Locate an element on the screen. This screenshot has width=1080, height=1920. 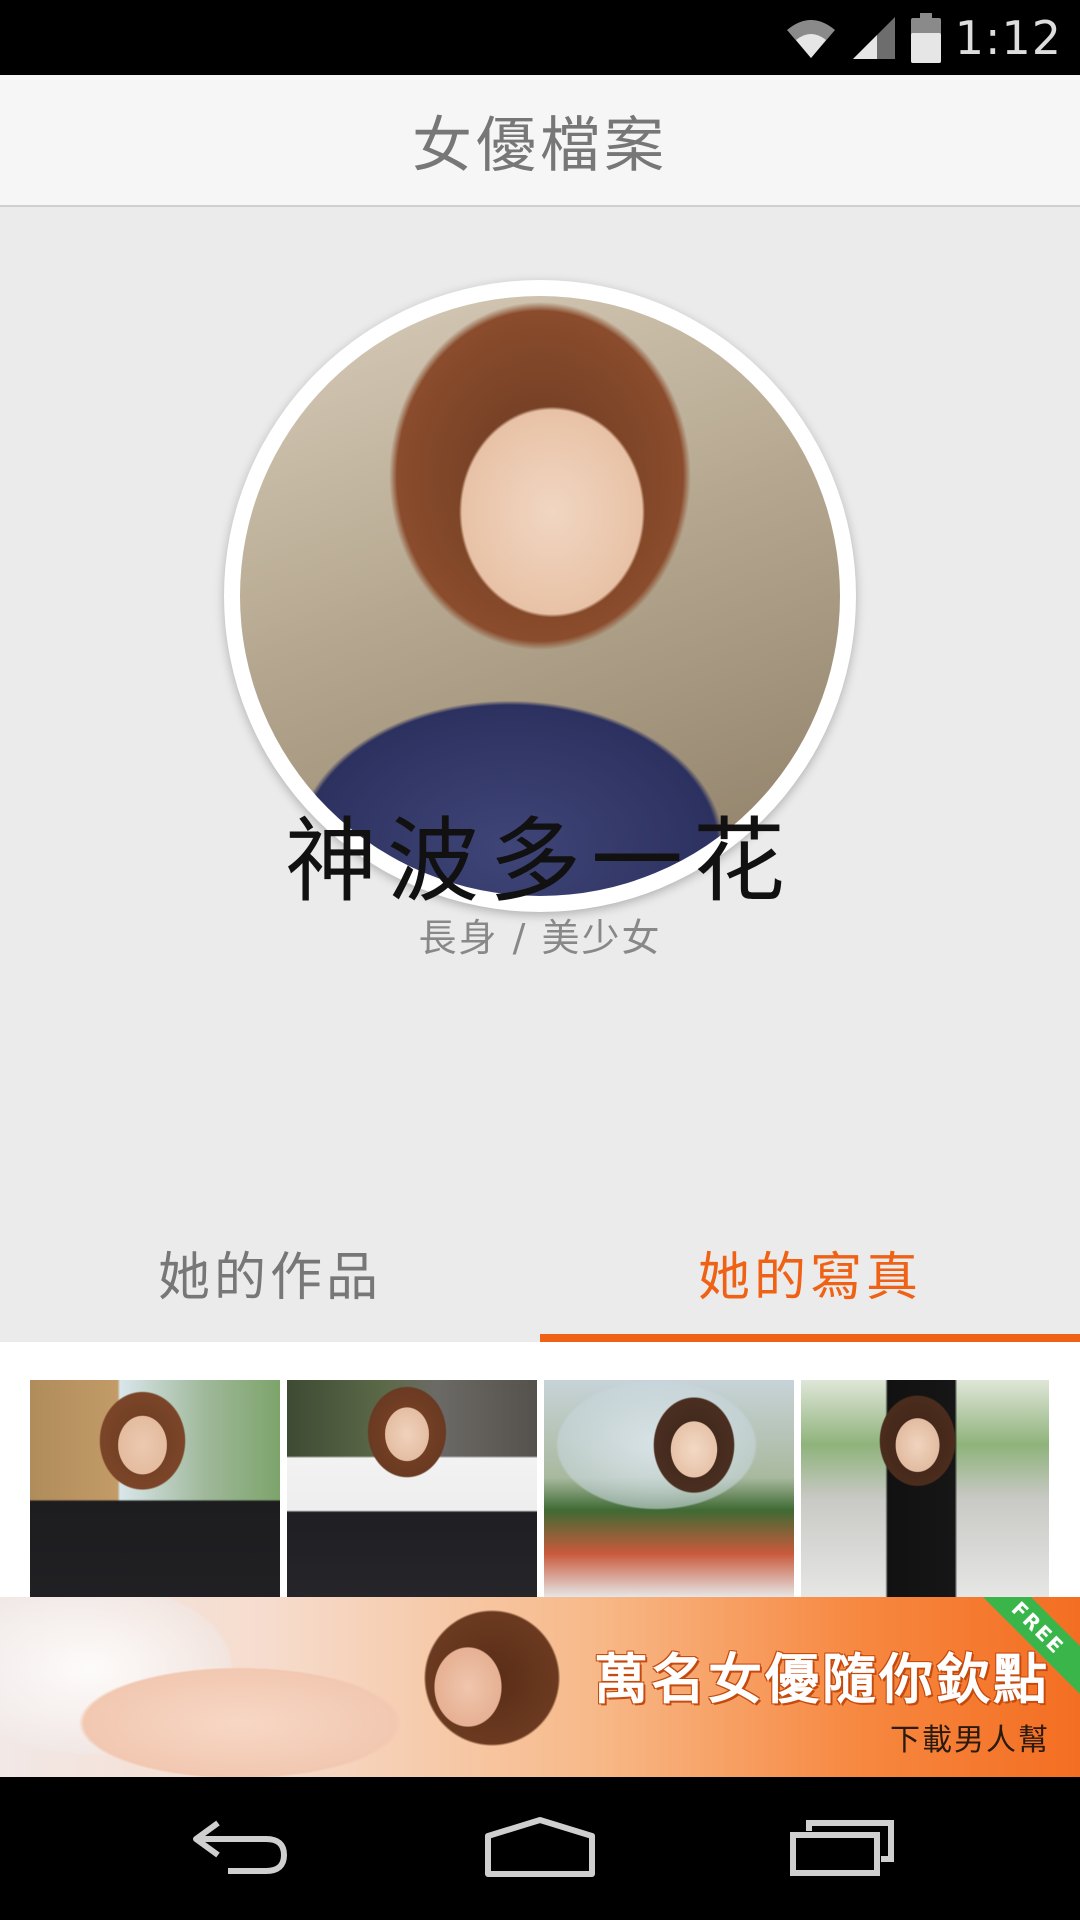
ad-image is located at coordinates (300, 1687).